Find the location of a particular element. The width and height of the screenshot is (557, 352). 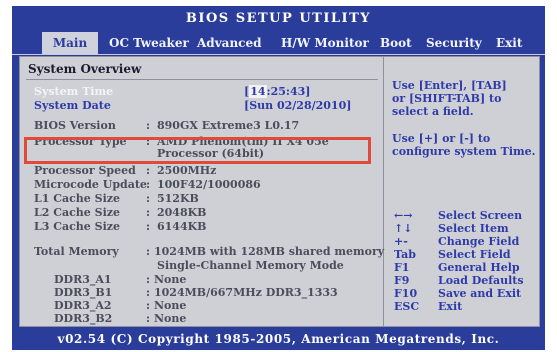

bios-title: BIOS SETUP UTILITY is located at coordinates (278, 18).